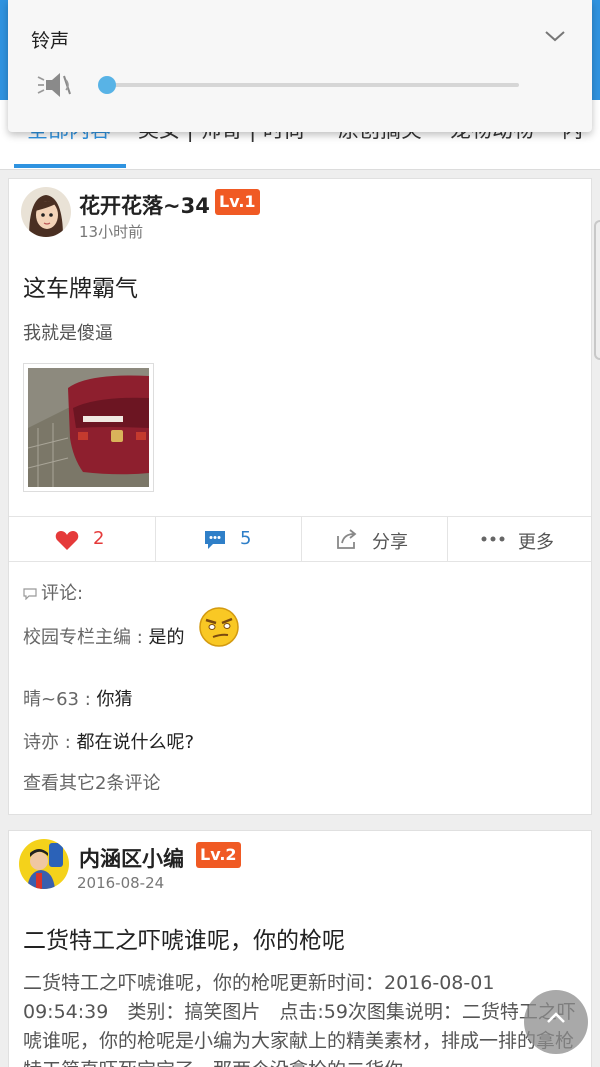  Describe the element at coordinates (67, 540) in the screenshot. I see `heart-icon` at that location.